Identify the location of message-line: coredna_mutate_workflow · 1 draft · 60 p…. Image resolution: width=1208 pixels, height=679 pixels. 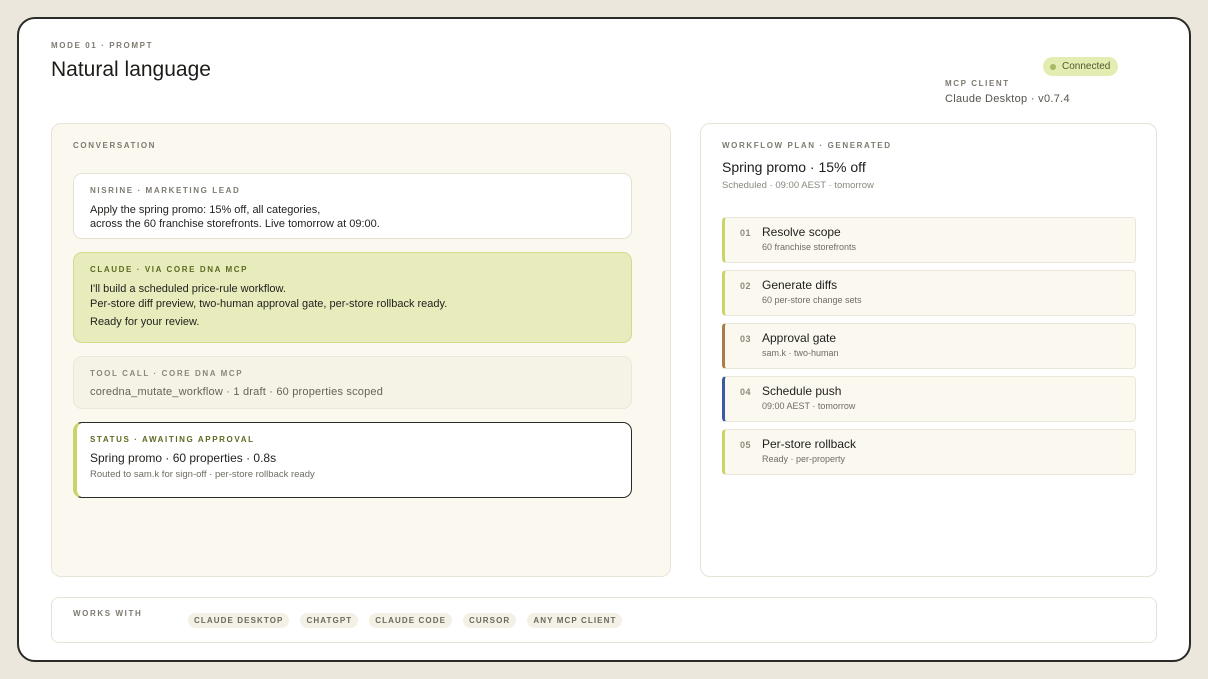
(237, 392).